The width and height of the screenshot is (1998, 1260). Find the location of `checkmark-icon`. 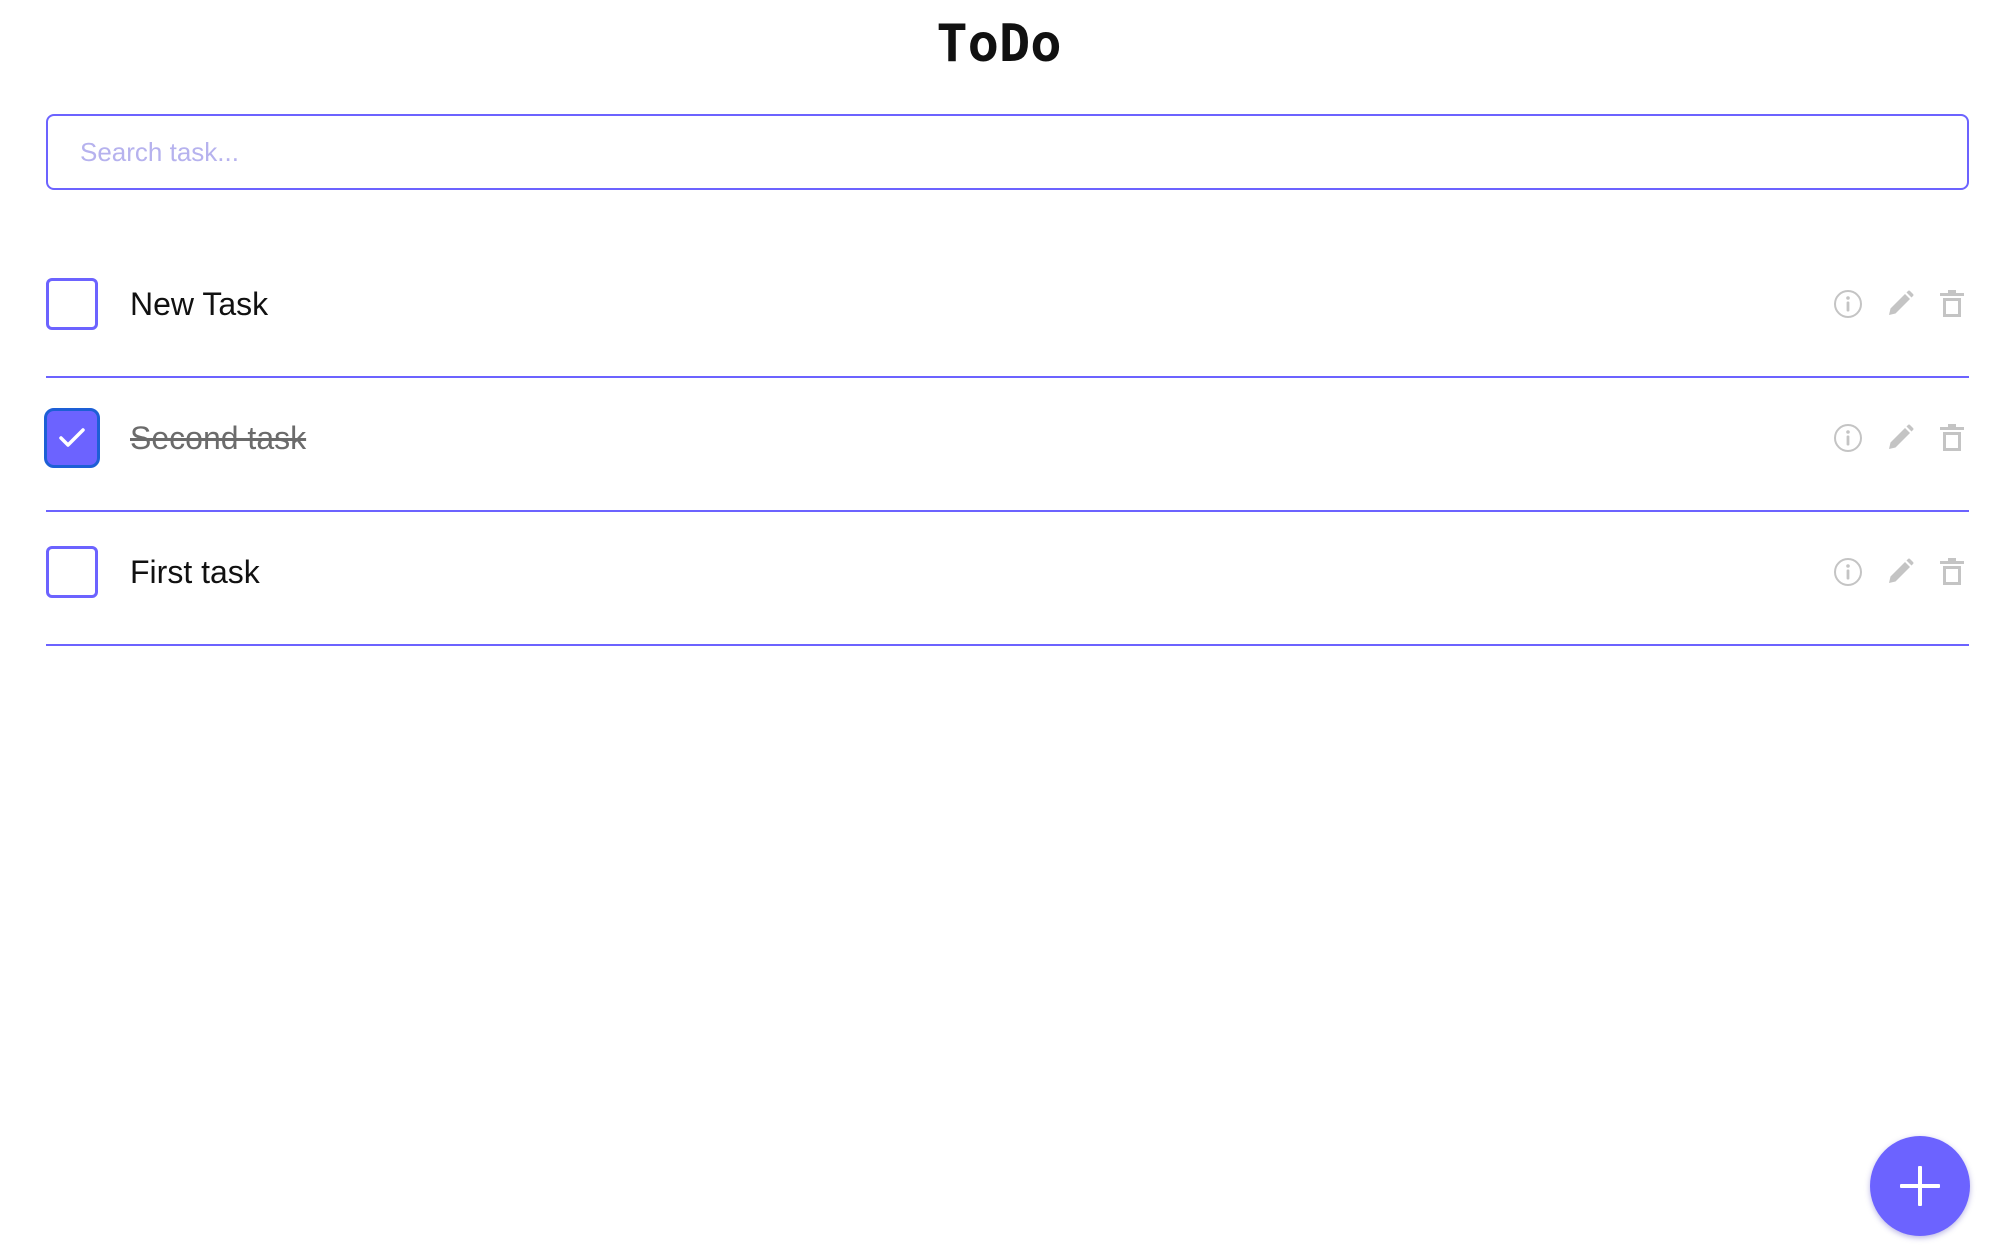

checkmark-icon is located at coordinates (72, 437).